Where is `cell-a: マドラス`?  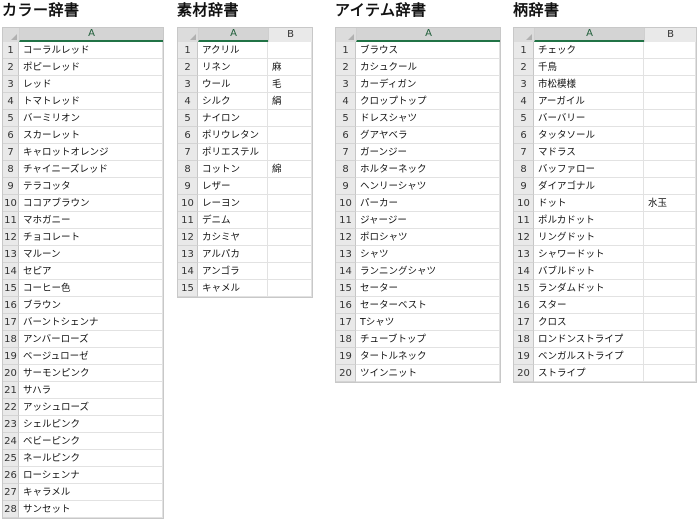 cell-a: マドラス is located at coordinates (589, 152).